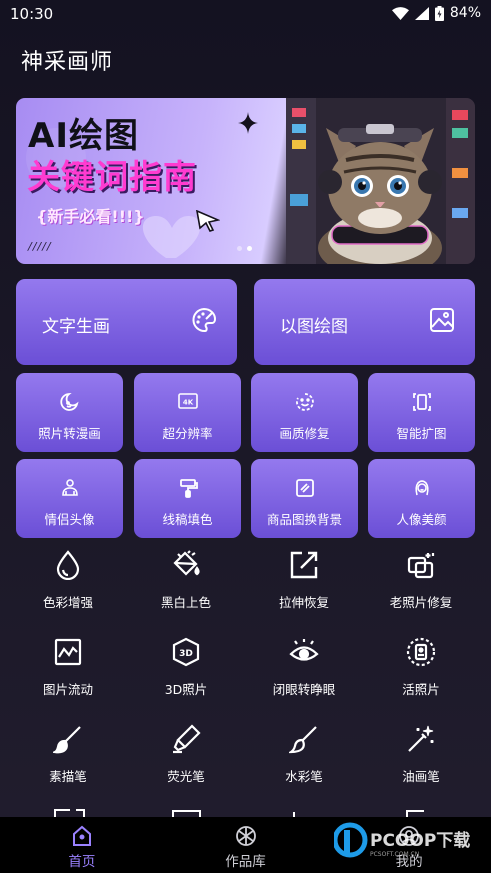 The height and width of the screenshot is (873, 491). Describe the element at coordinates (185, 602) in the screenshot. I see `tool-label: 黑白上色` at that location.